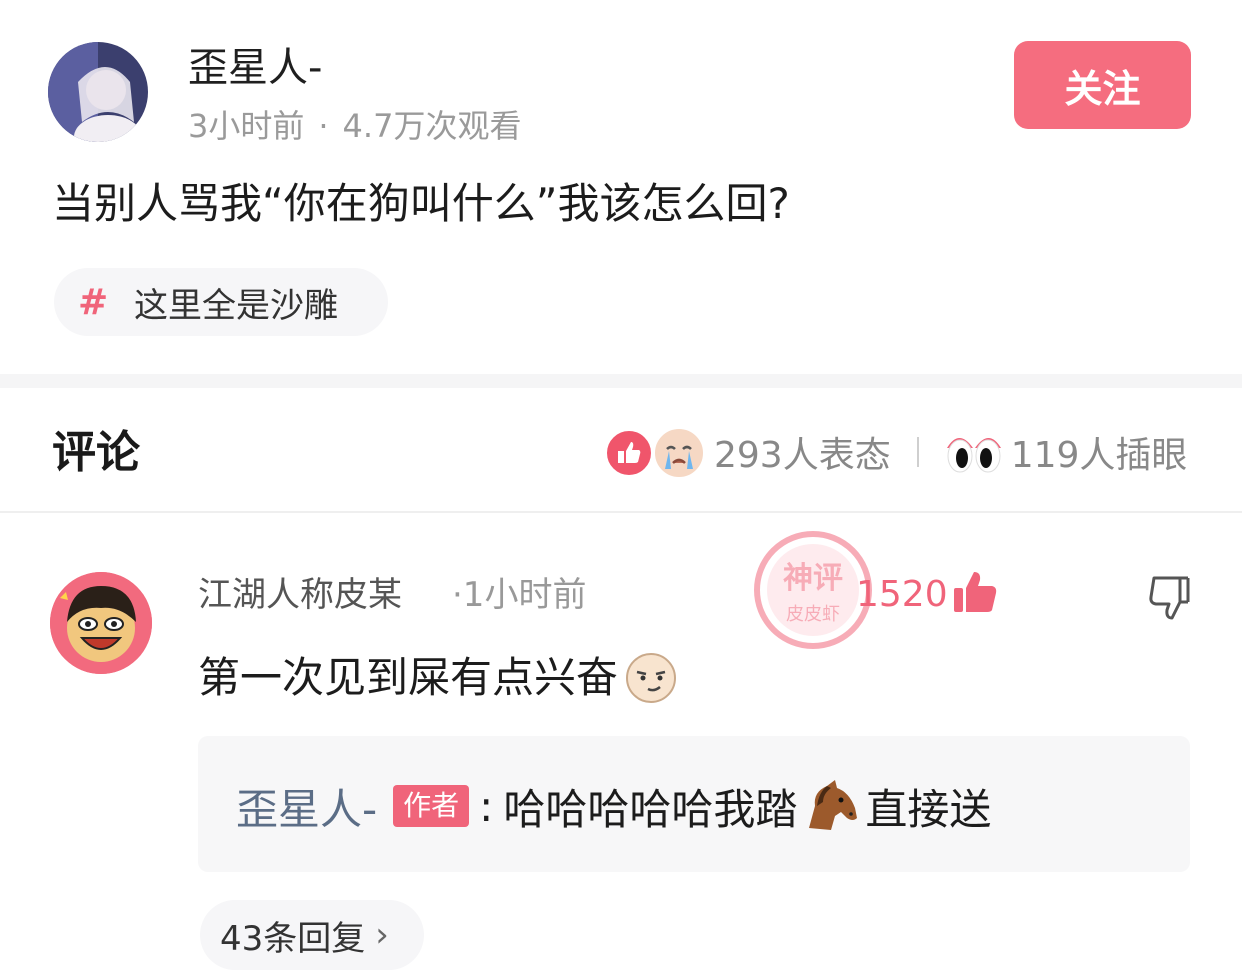 This screenshot has height=978, width=1242. Describe the element at coordinates (679, 453) in the screenshot. I see `crying-face-reaction-icon` at that location.